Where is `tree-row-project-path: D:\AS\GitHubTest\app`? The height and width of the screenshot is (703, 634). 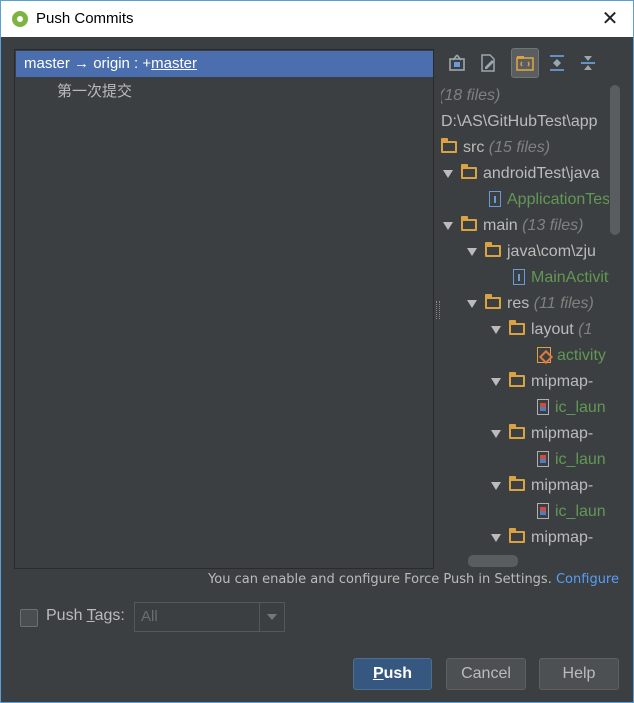
tree-row-project-path: D:\AS\GitHubTest\app is located at coordinates (519, 122).